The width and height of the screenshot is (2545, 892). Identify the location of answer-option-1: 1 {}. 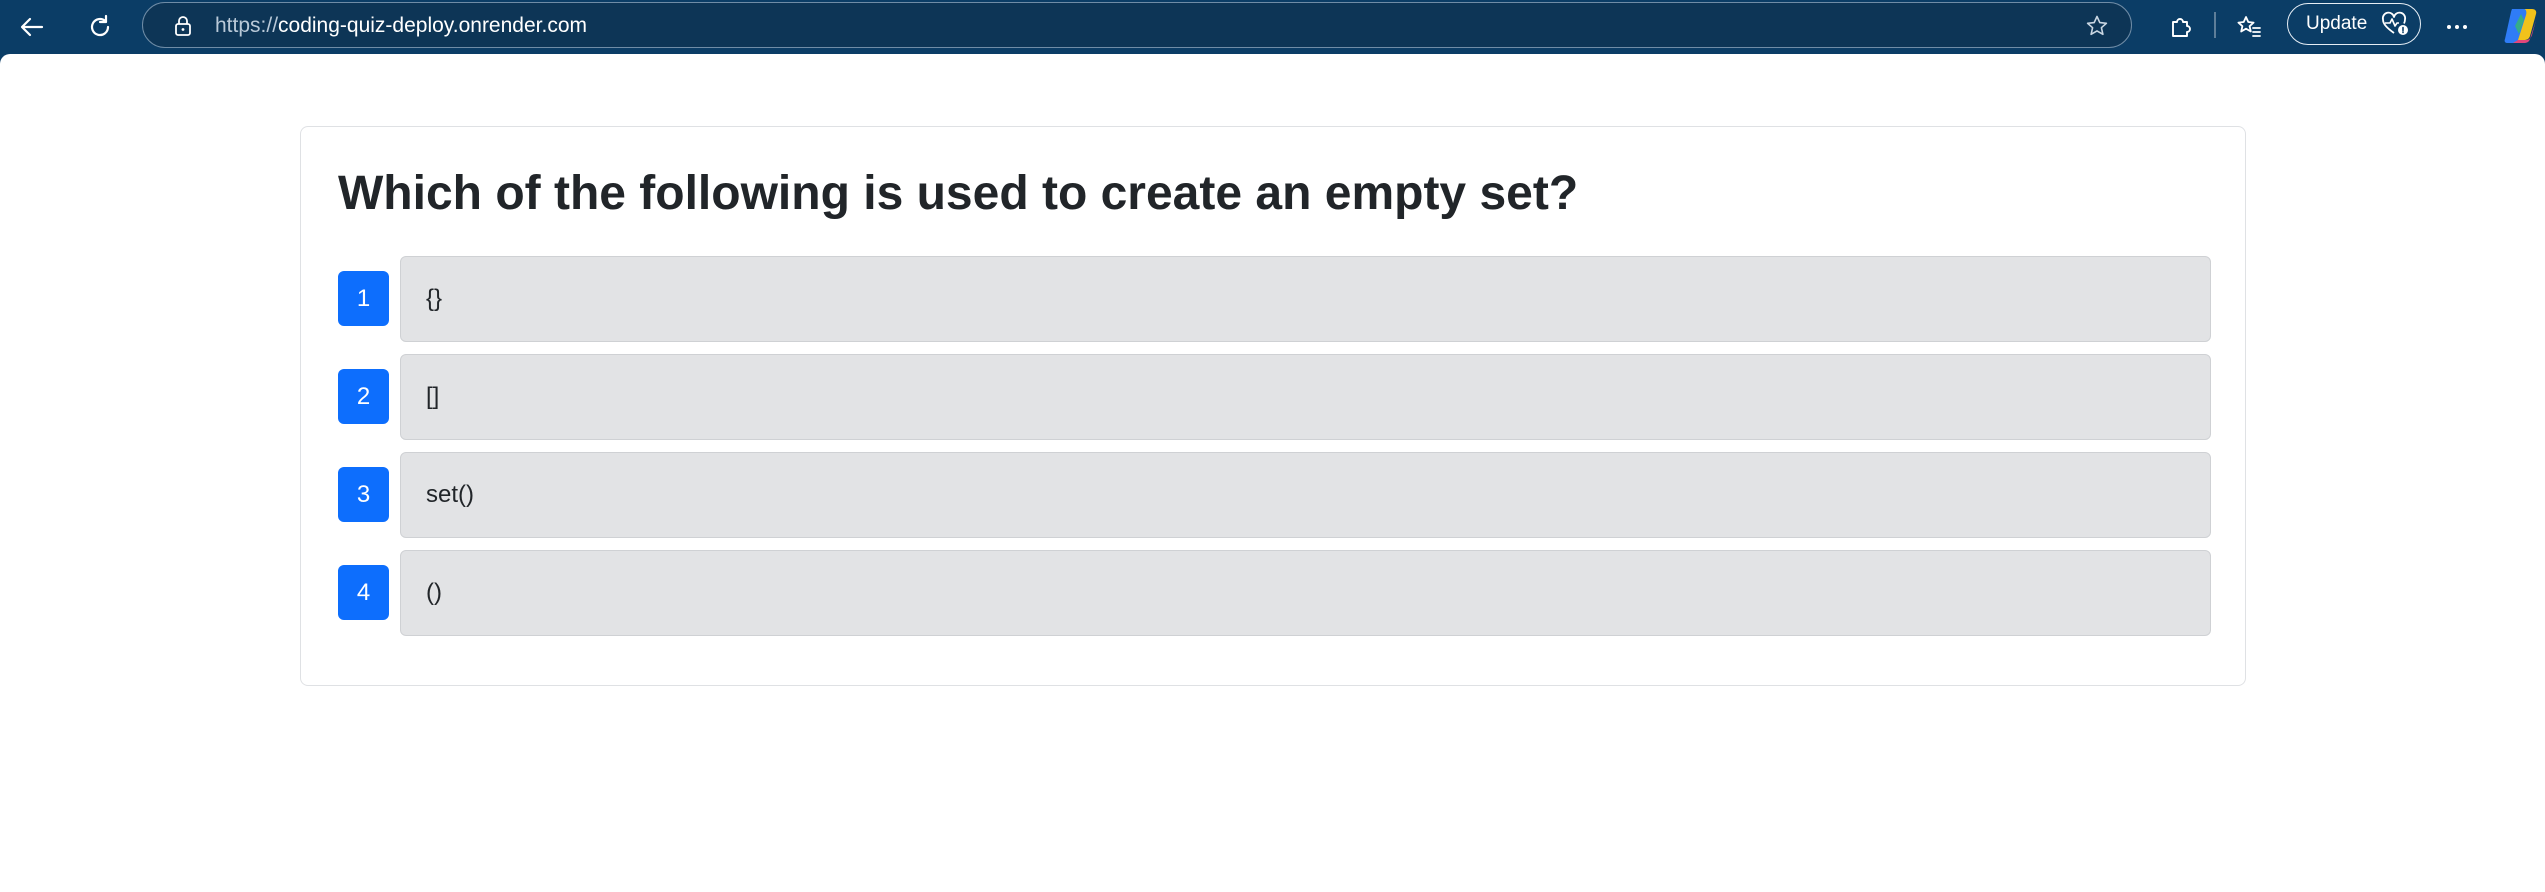
(1274, 299).